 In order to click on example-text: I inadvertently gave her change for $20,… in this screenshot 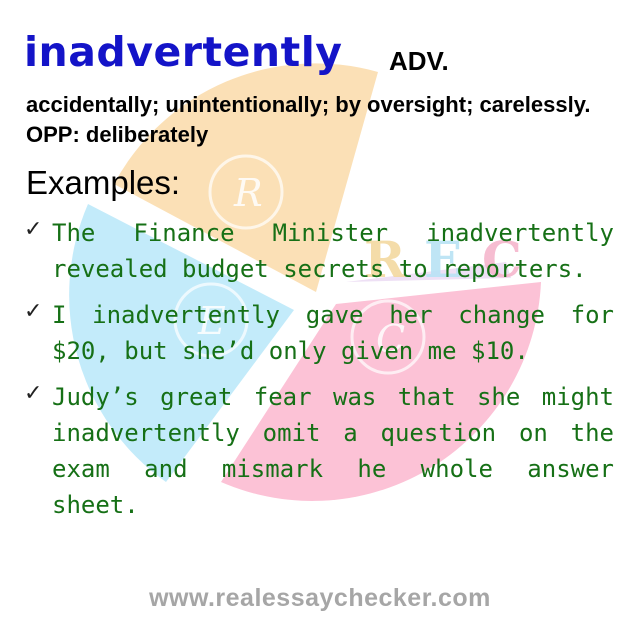, I will do `click(333, 333)`.